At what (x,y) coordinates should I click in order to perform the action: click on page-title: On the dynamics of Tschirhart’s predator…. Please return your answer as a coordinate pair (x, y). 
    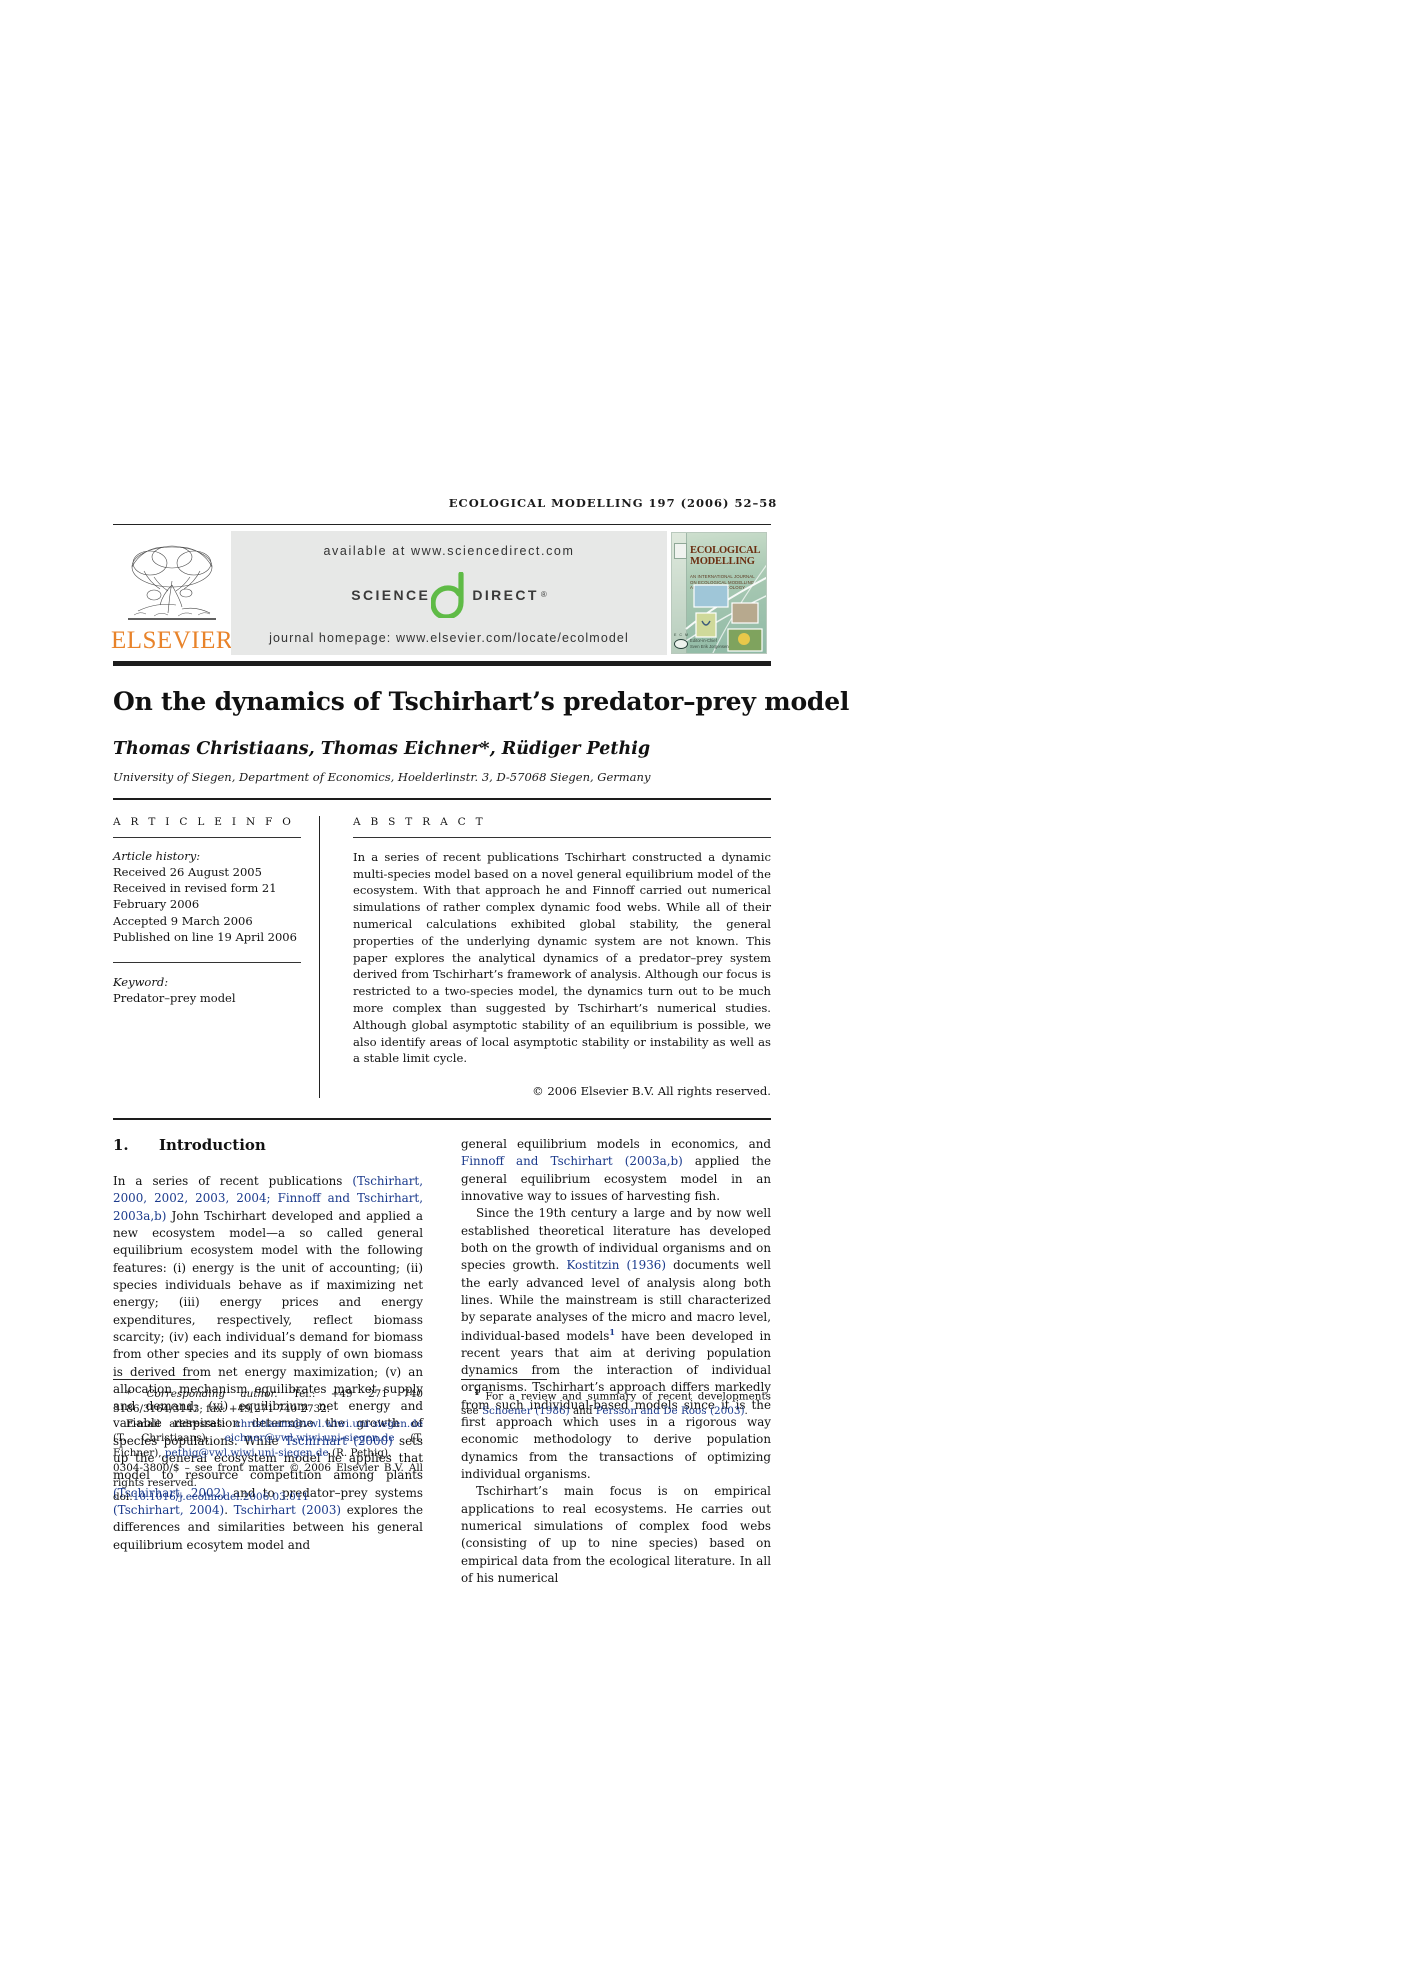
    Looking at the image, I should click on (481, 701).